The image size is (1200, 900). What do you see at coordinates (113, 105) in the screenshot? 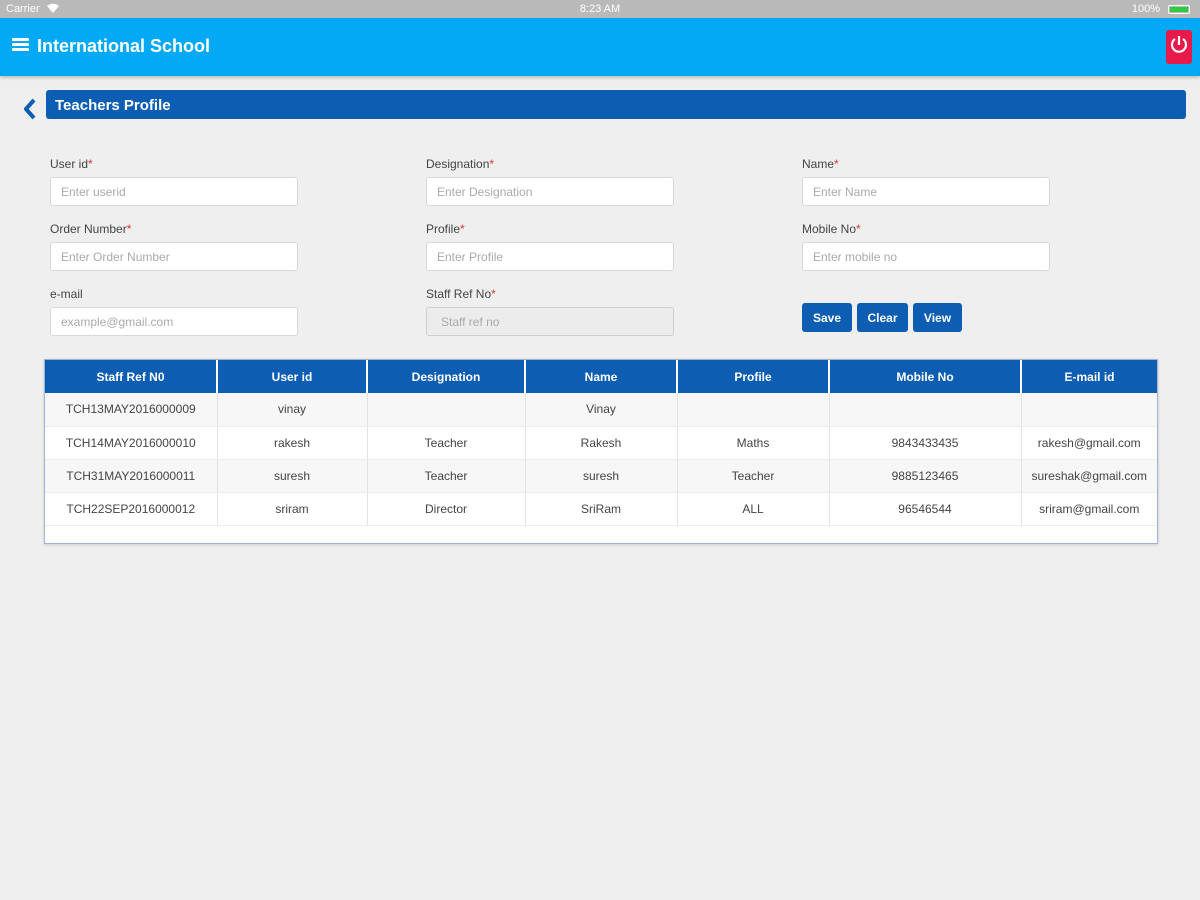
I see `page-title: Teachers Profile` at bounding box center [113, 105].